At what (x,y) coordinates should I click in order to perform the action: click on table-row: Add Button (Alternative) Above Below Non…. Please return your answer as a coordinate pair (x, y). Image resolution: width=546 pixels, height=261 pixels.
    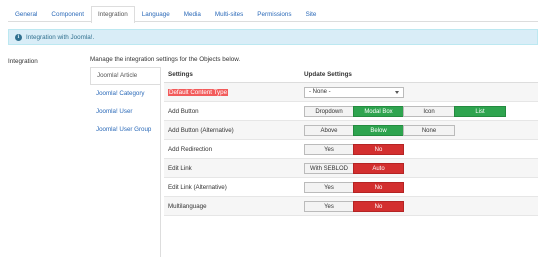
    Looking at the image, I should click on (351, 130).